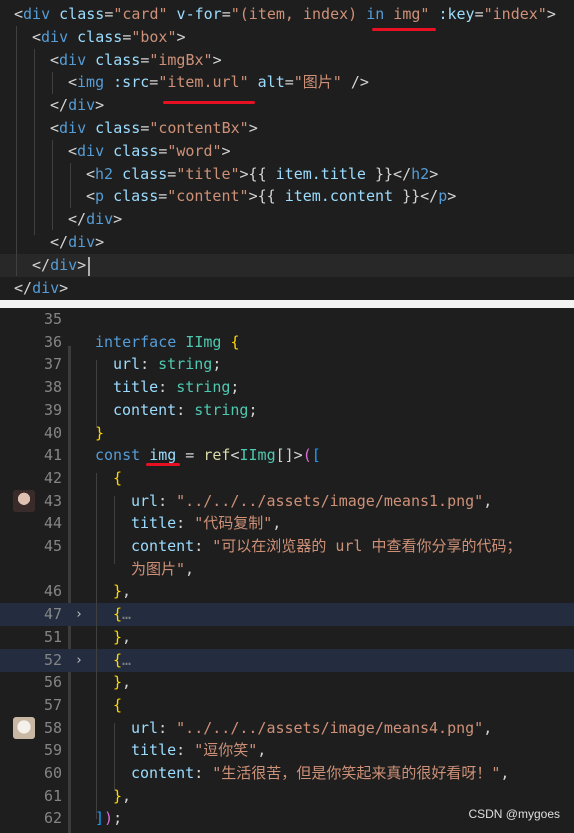 This screenshot has height=833, width=574. What do you see at coordinates (287, 342) in the screenshot?
I see `code-line: 36 interface IImg {` at bounding box center [287, 342].